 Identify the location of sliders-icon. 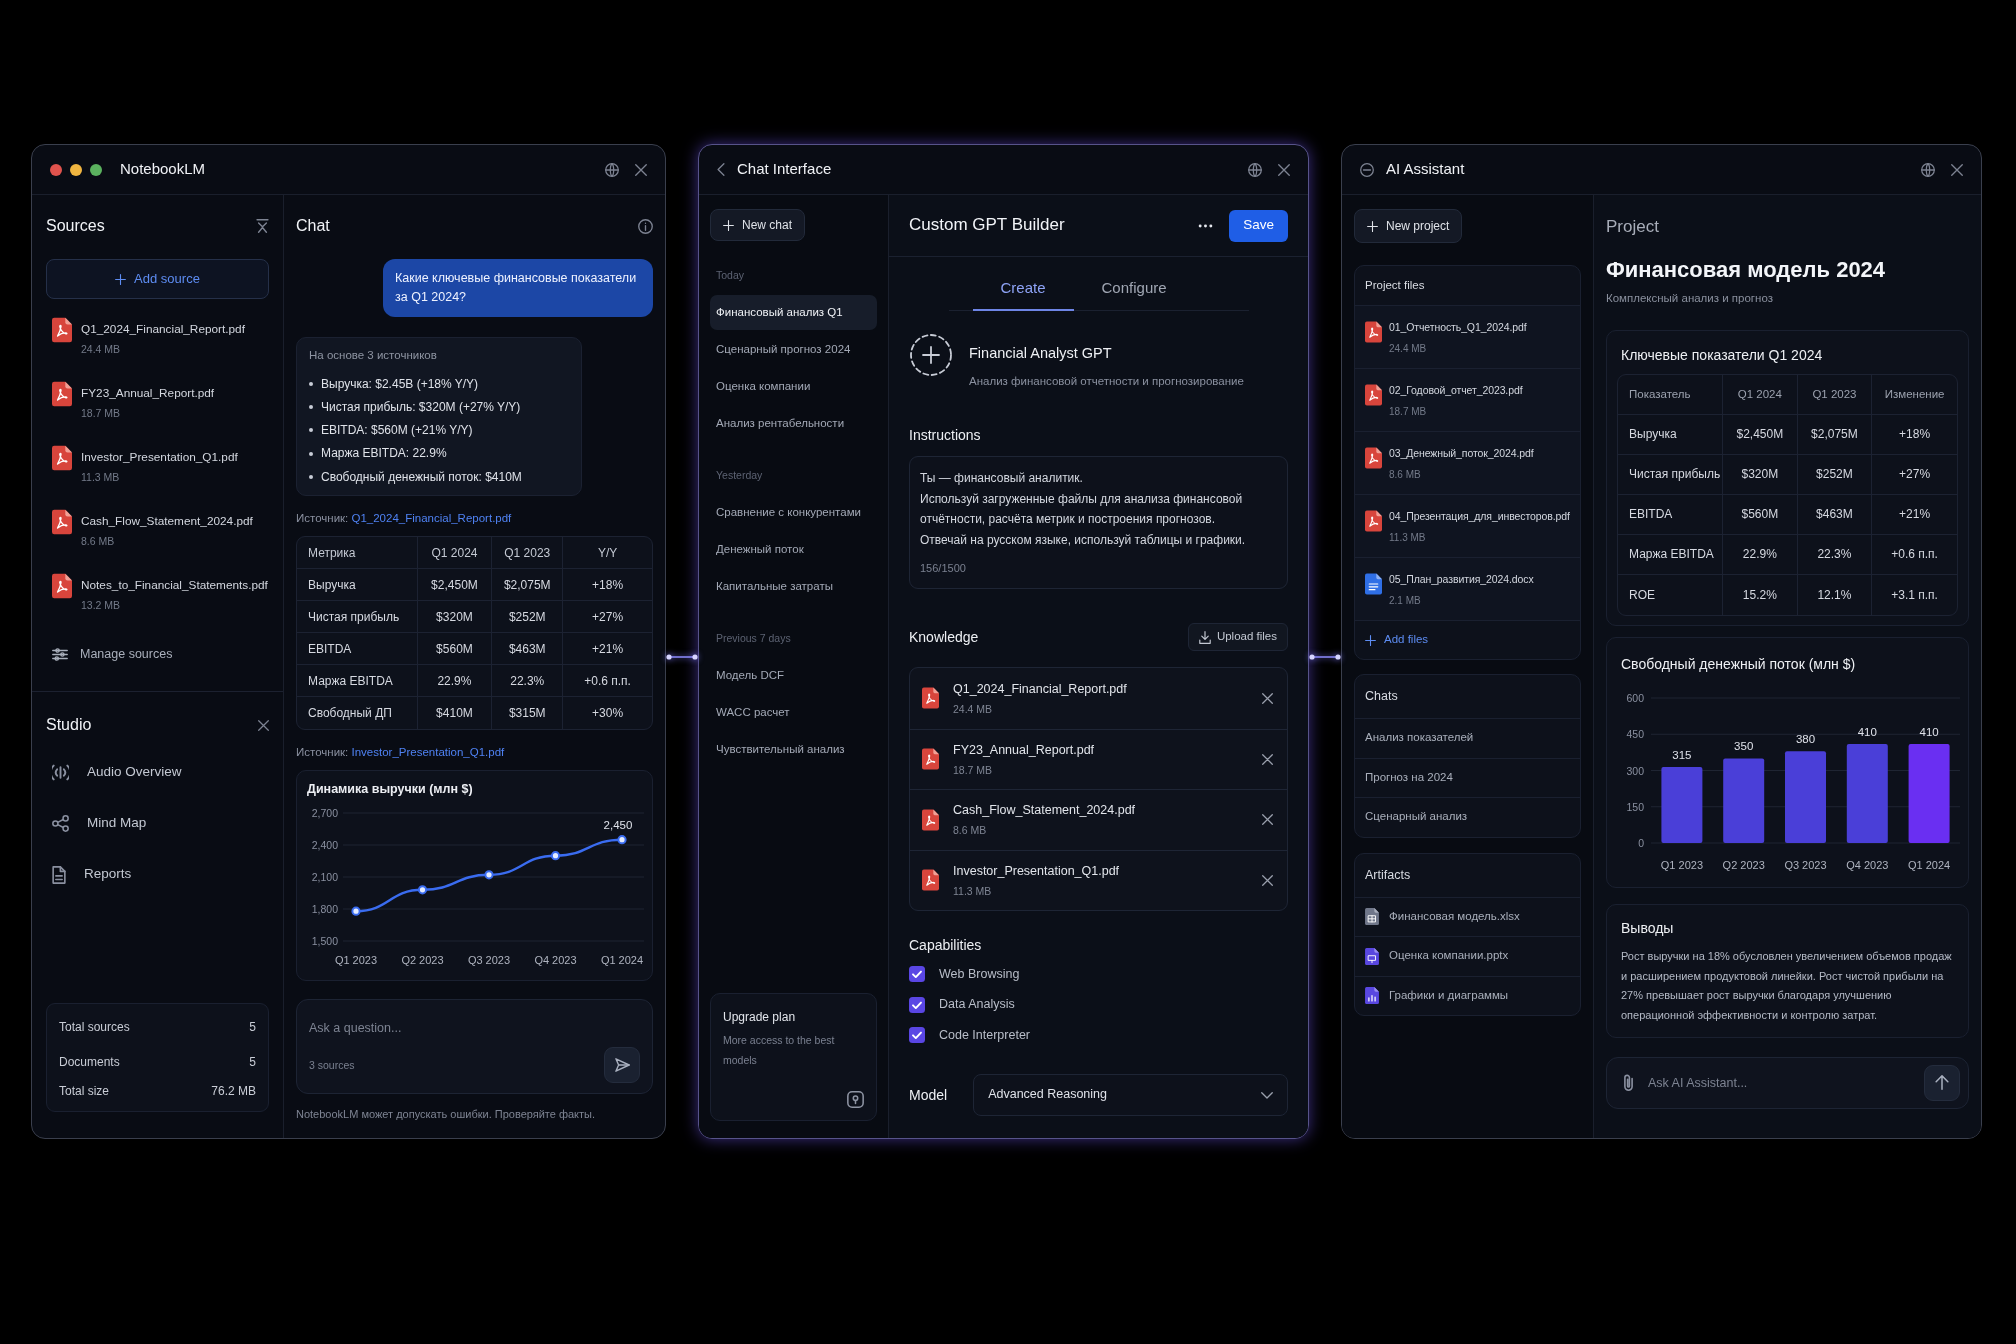
(60, 654).